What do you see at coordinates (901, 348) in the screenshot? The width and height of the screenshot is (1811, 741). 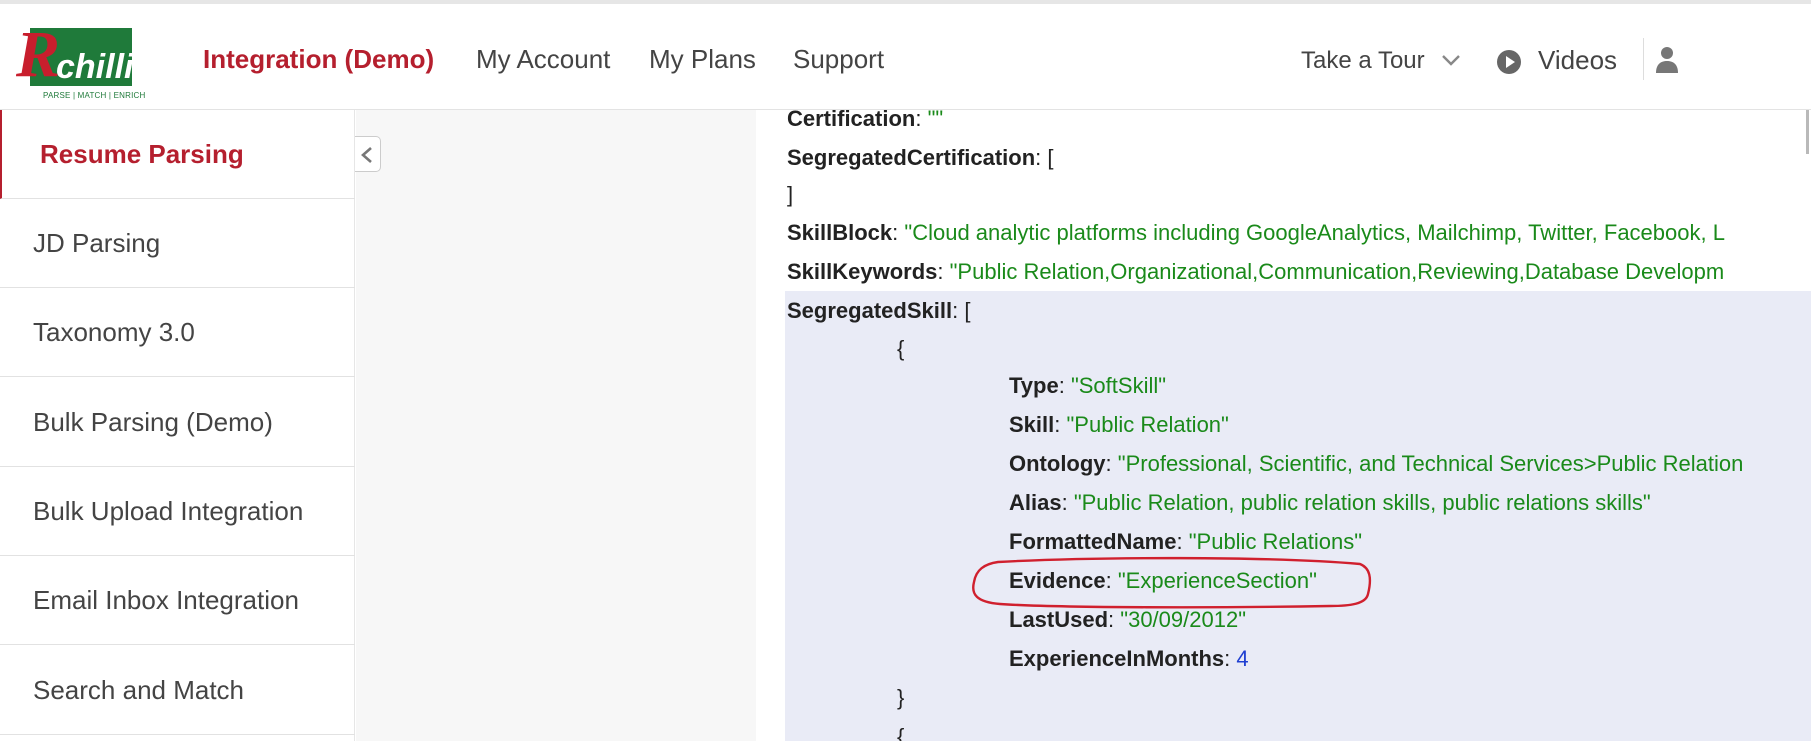 I see `json-line-object-open: {` at bounding box center [901, 348].